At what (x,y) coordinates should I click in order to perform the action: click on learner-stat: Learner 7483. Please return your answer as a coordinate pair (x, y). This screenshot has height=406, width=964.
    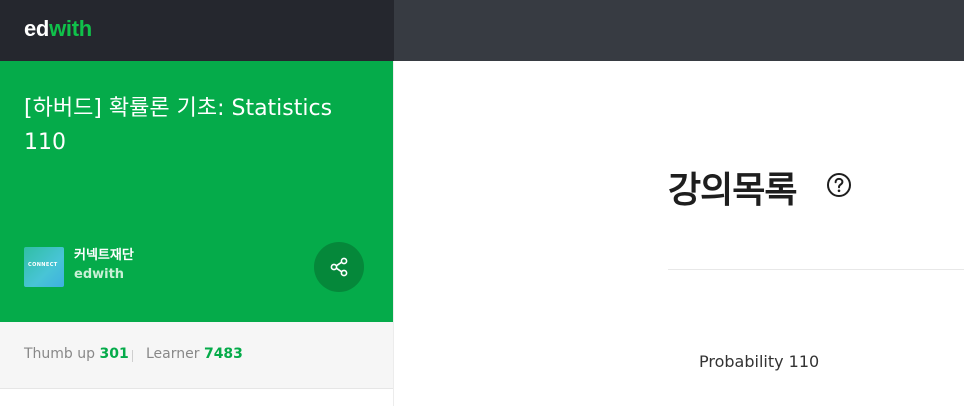
    Looking at the image, I should click on (194, 354).